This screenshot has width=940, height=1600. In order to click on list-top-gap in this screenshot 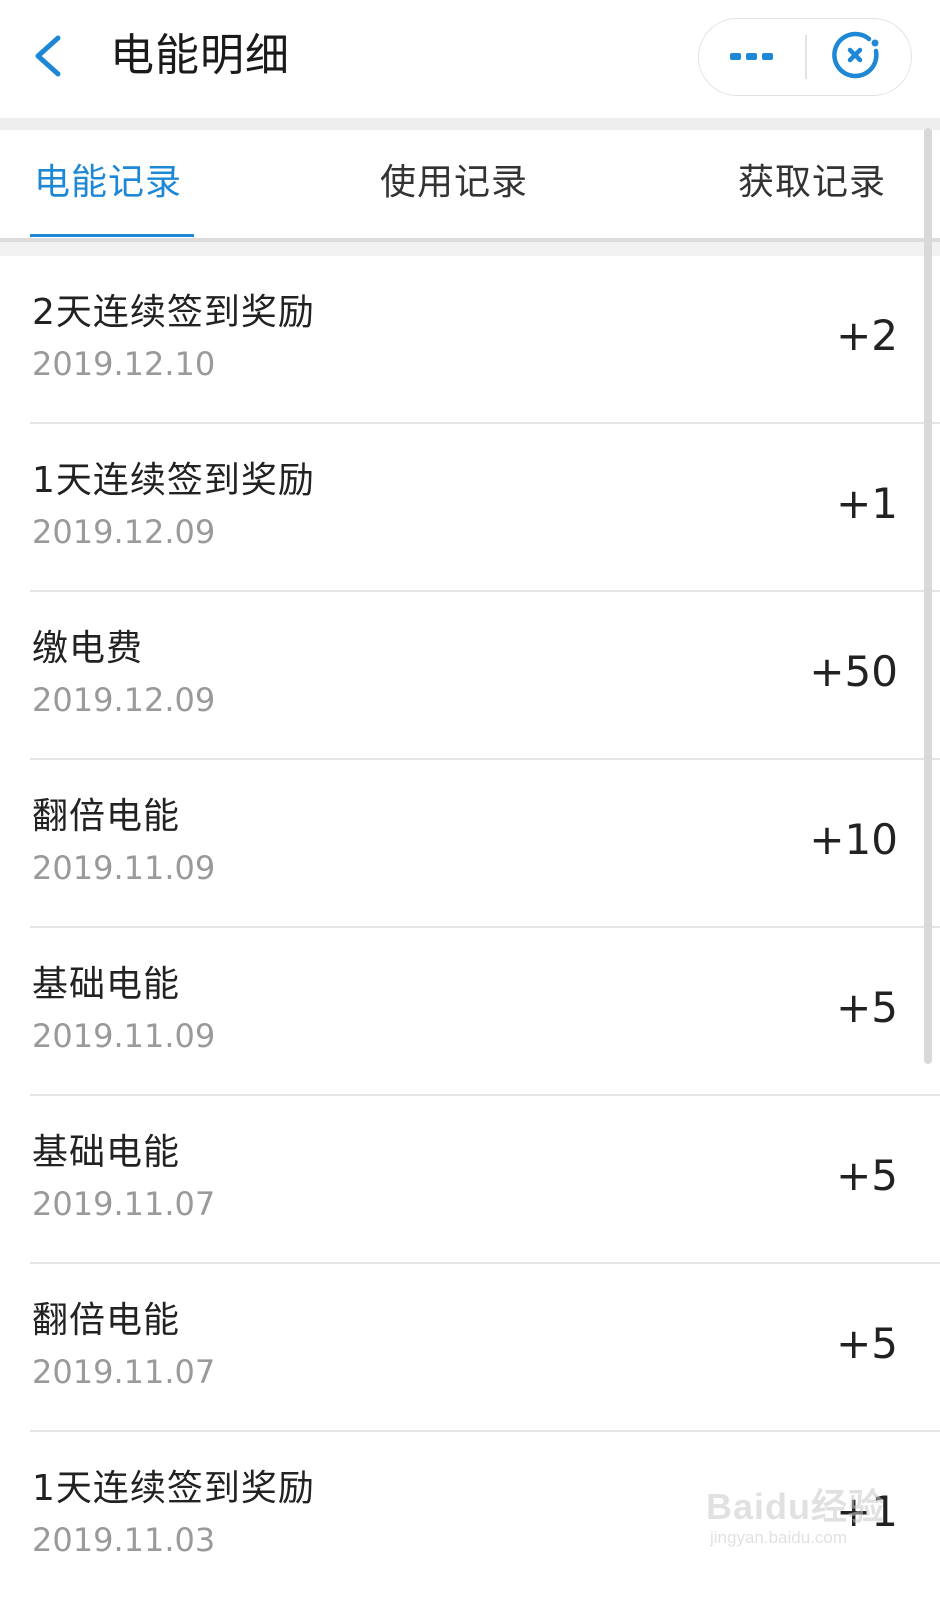, I will do `click(470, 249)`.